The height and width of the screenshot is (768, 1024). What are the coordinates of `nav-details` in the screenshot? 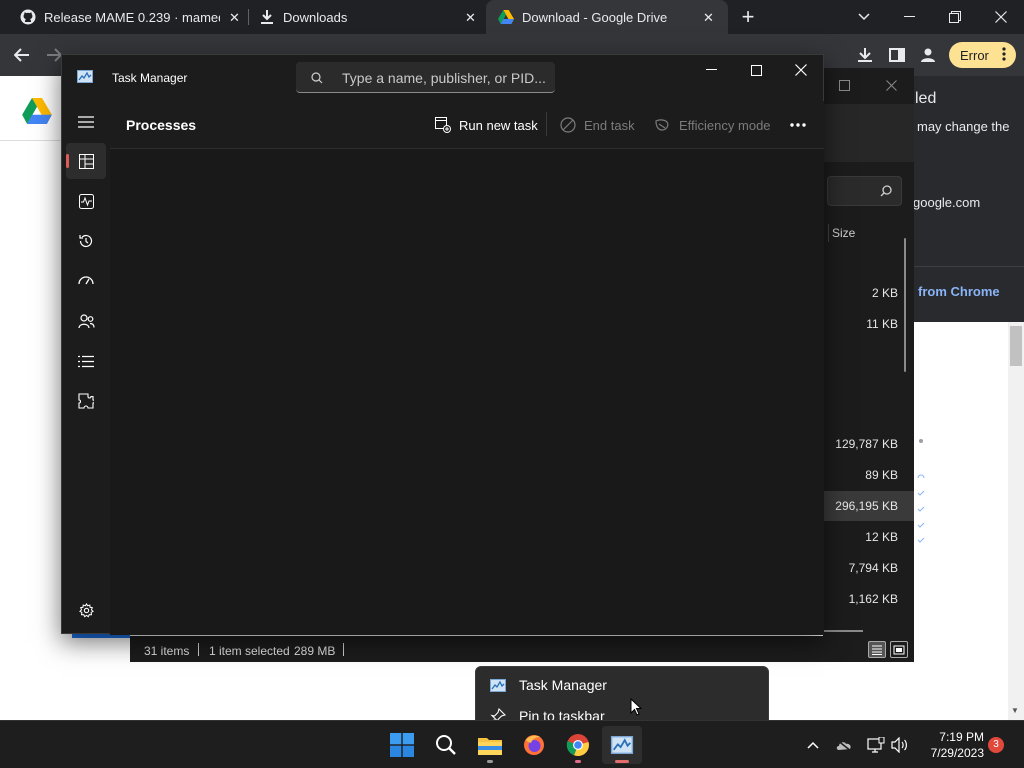 It's located at (86, 361).